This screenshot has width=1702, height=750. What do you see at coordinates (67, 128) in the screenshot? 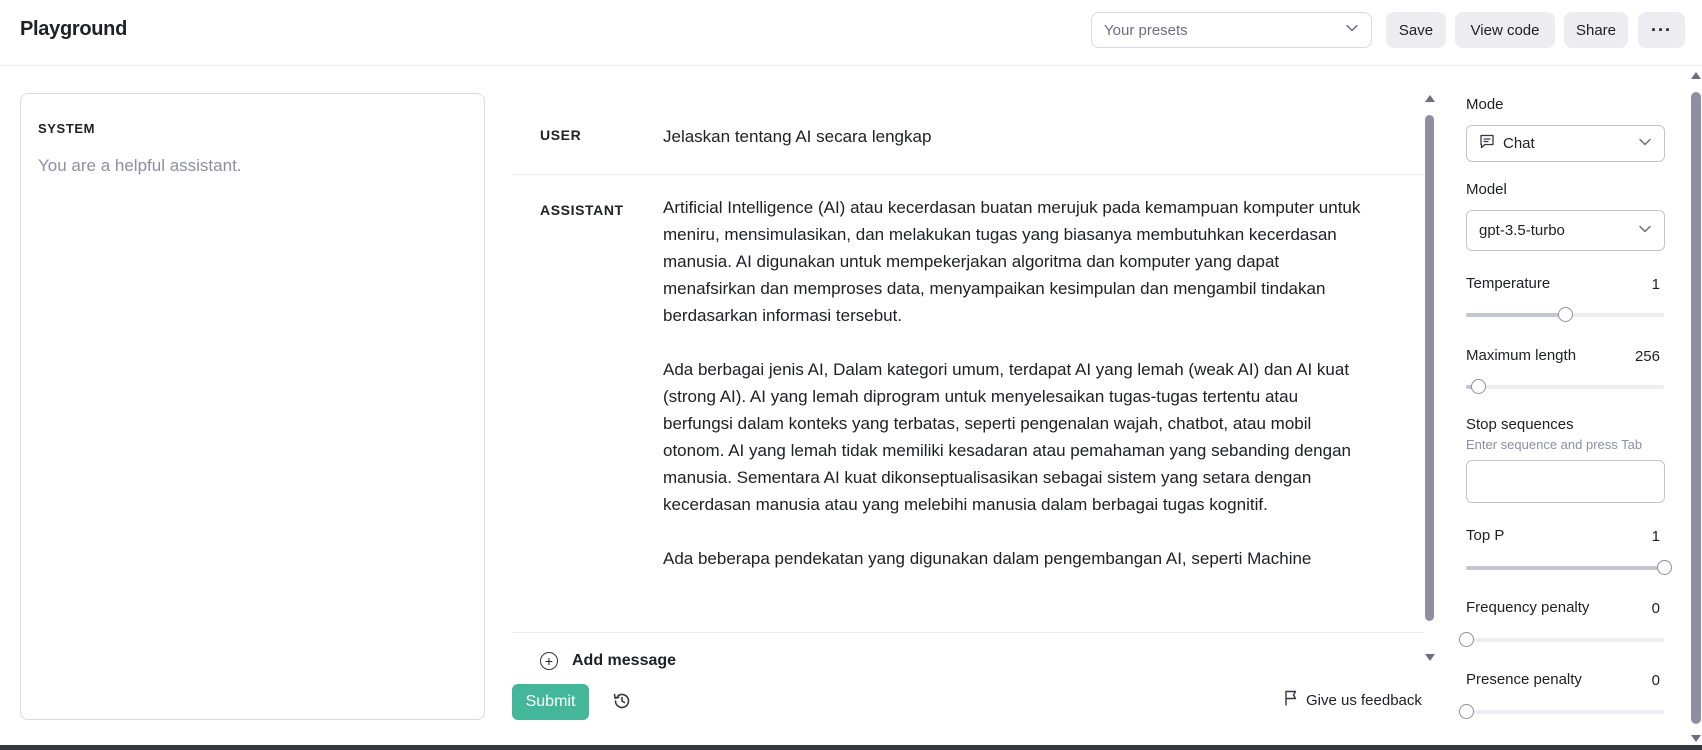
I see `system-label: SYSTEM` at bounding box center [67, 128].